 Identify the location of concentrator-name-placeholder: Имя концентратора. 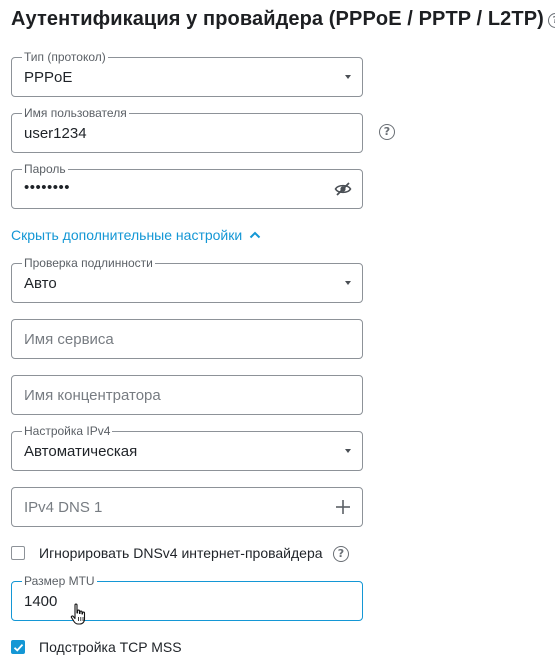
(92, 395).